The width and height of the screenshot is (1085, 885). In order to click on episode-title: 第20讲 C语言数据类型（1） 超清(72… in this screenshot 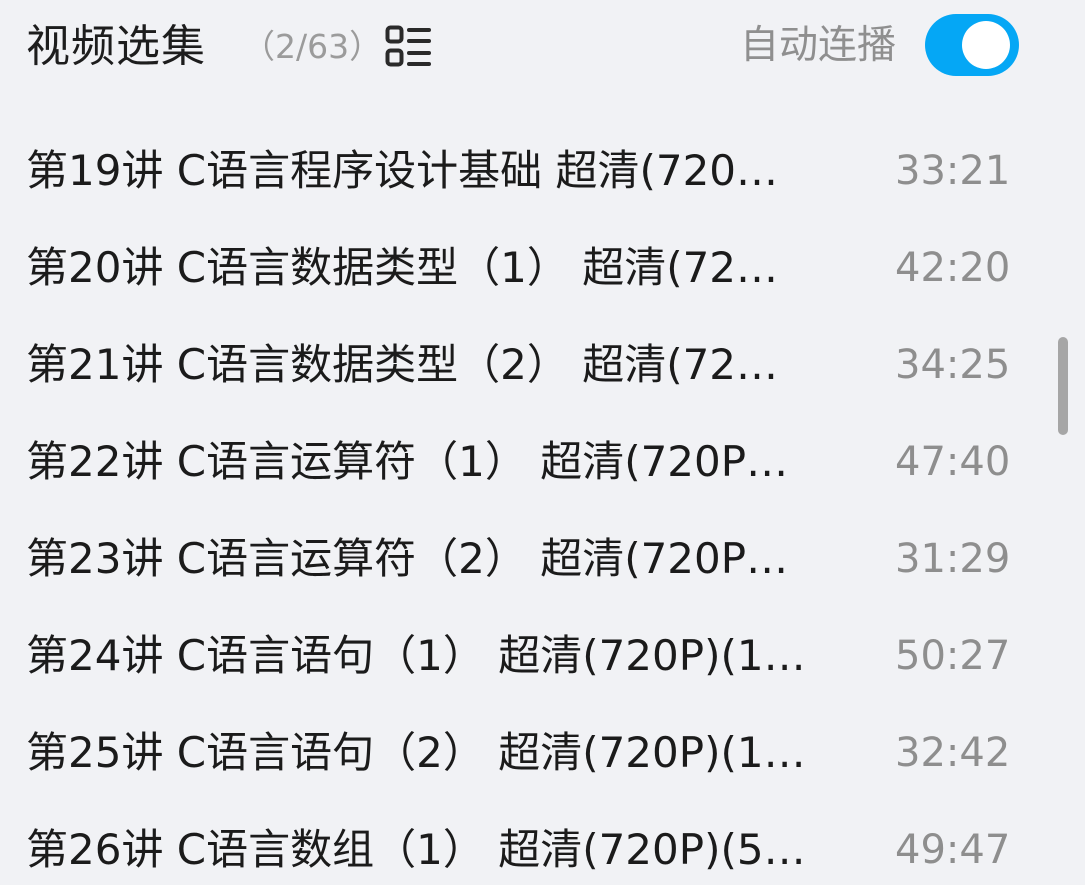, I will do `click(402, 267)`.